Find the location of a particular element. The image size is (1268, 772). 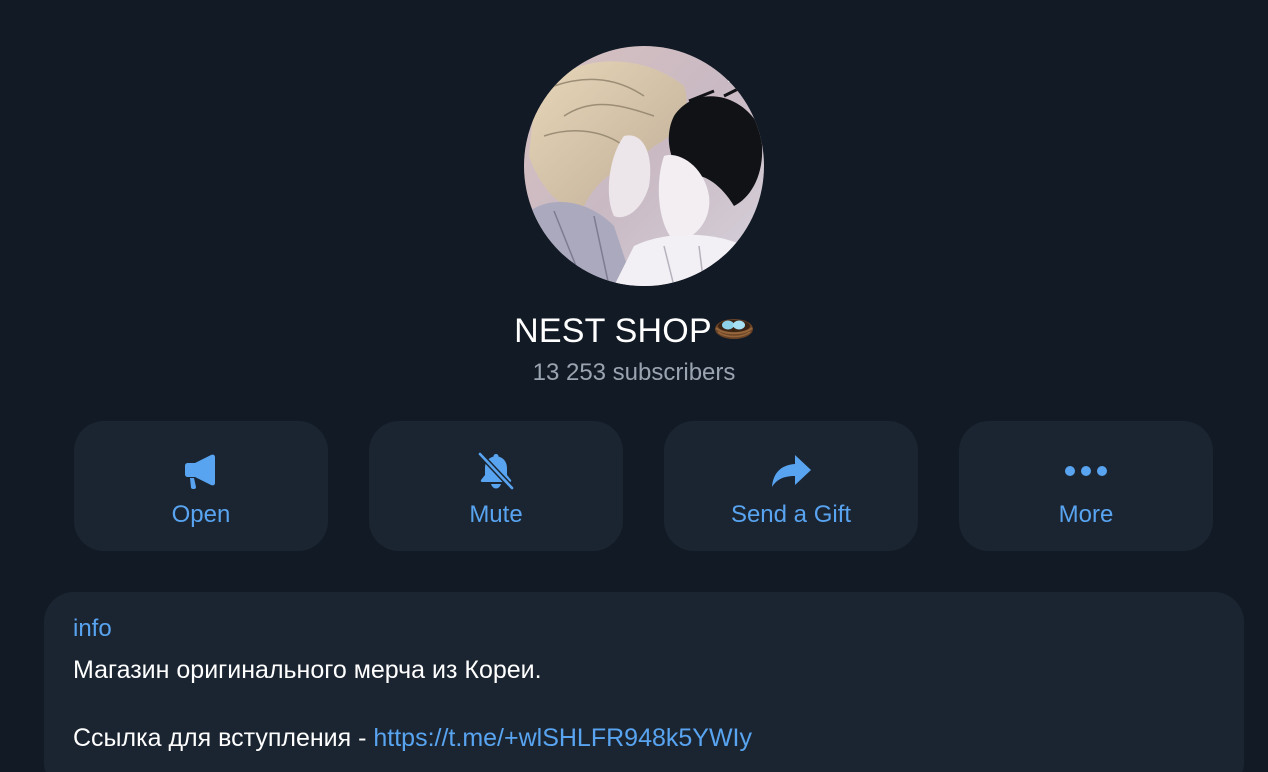

send-gift-button: Send a Gift is located at coordinates (791, 486).